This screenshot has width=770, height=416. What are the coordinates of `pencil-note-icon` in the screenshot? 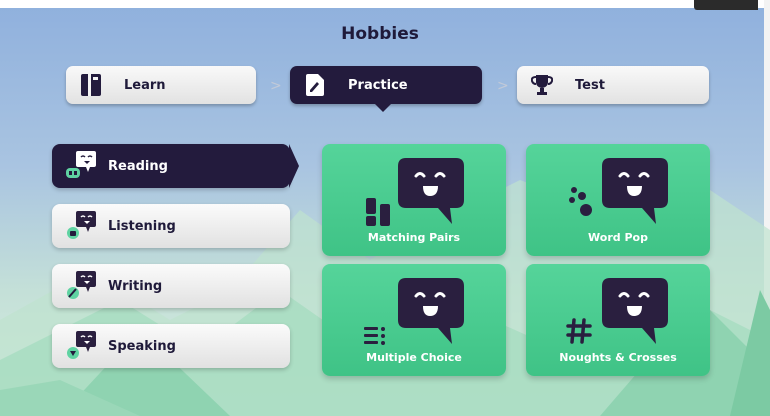 It's located at (315, 85).